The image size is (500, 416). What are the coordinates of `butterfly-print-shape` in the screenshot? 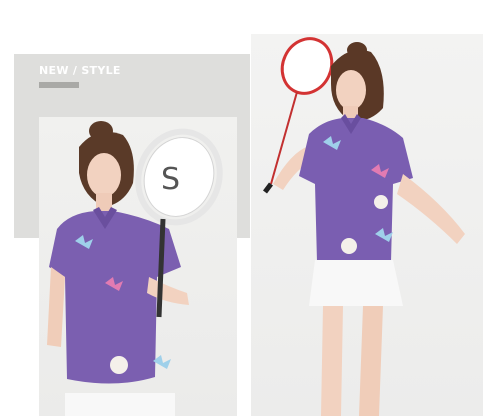 It's located at (162, 362).